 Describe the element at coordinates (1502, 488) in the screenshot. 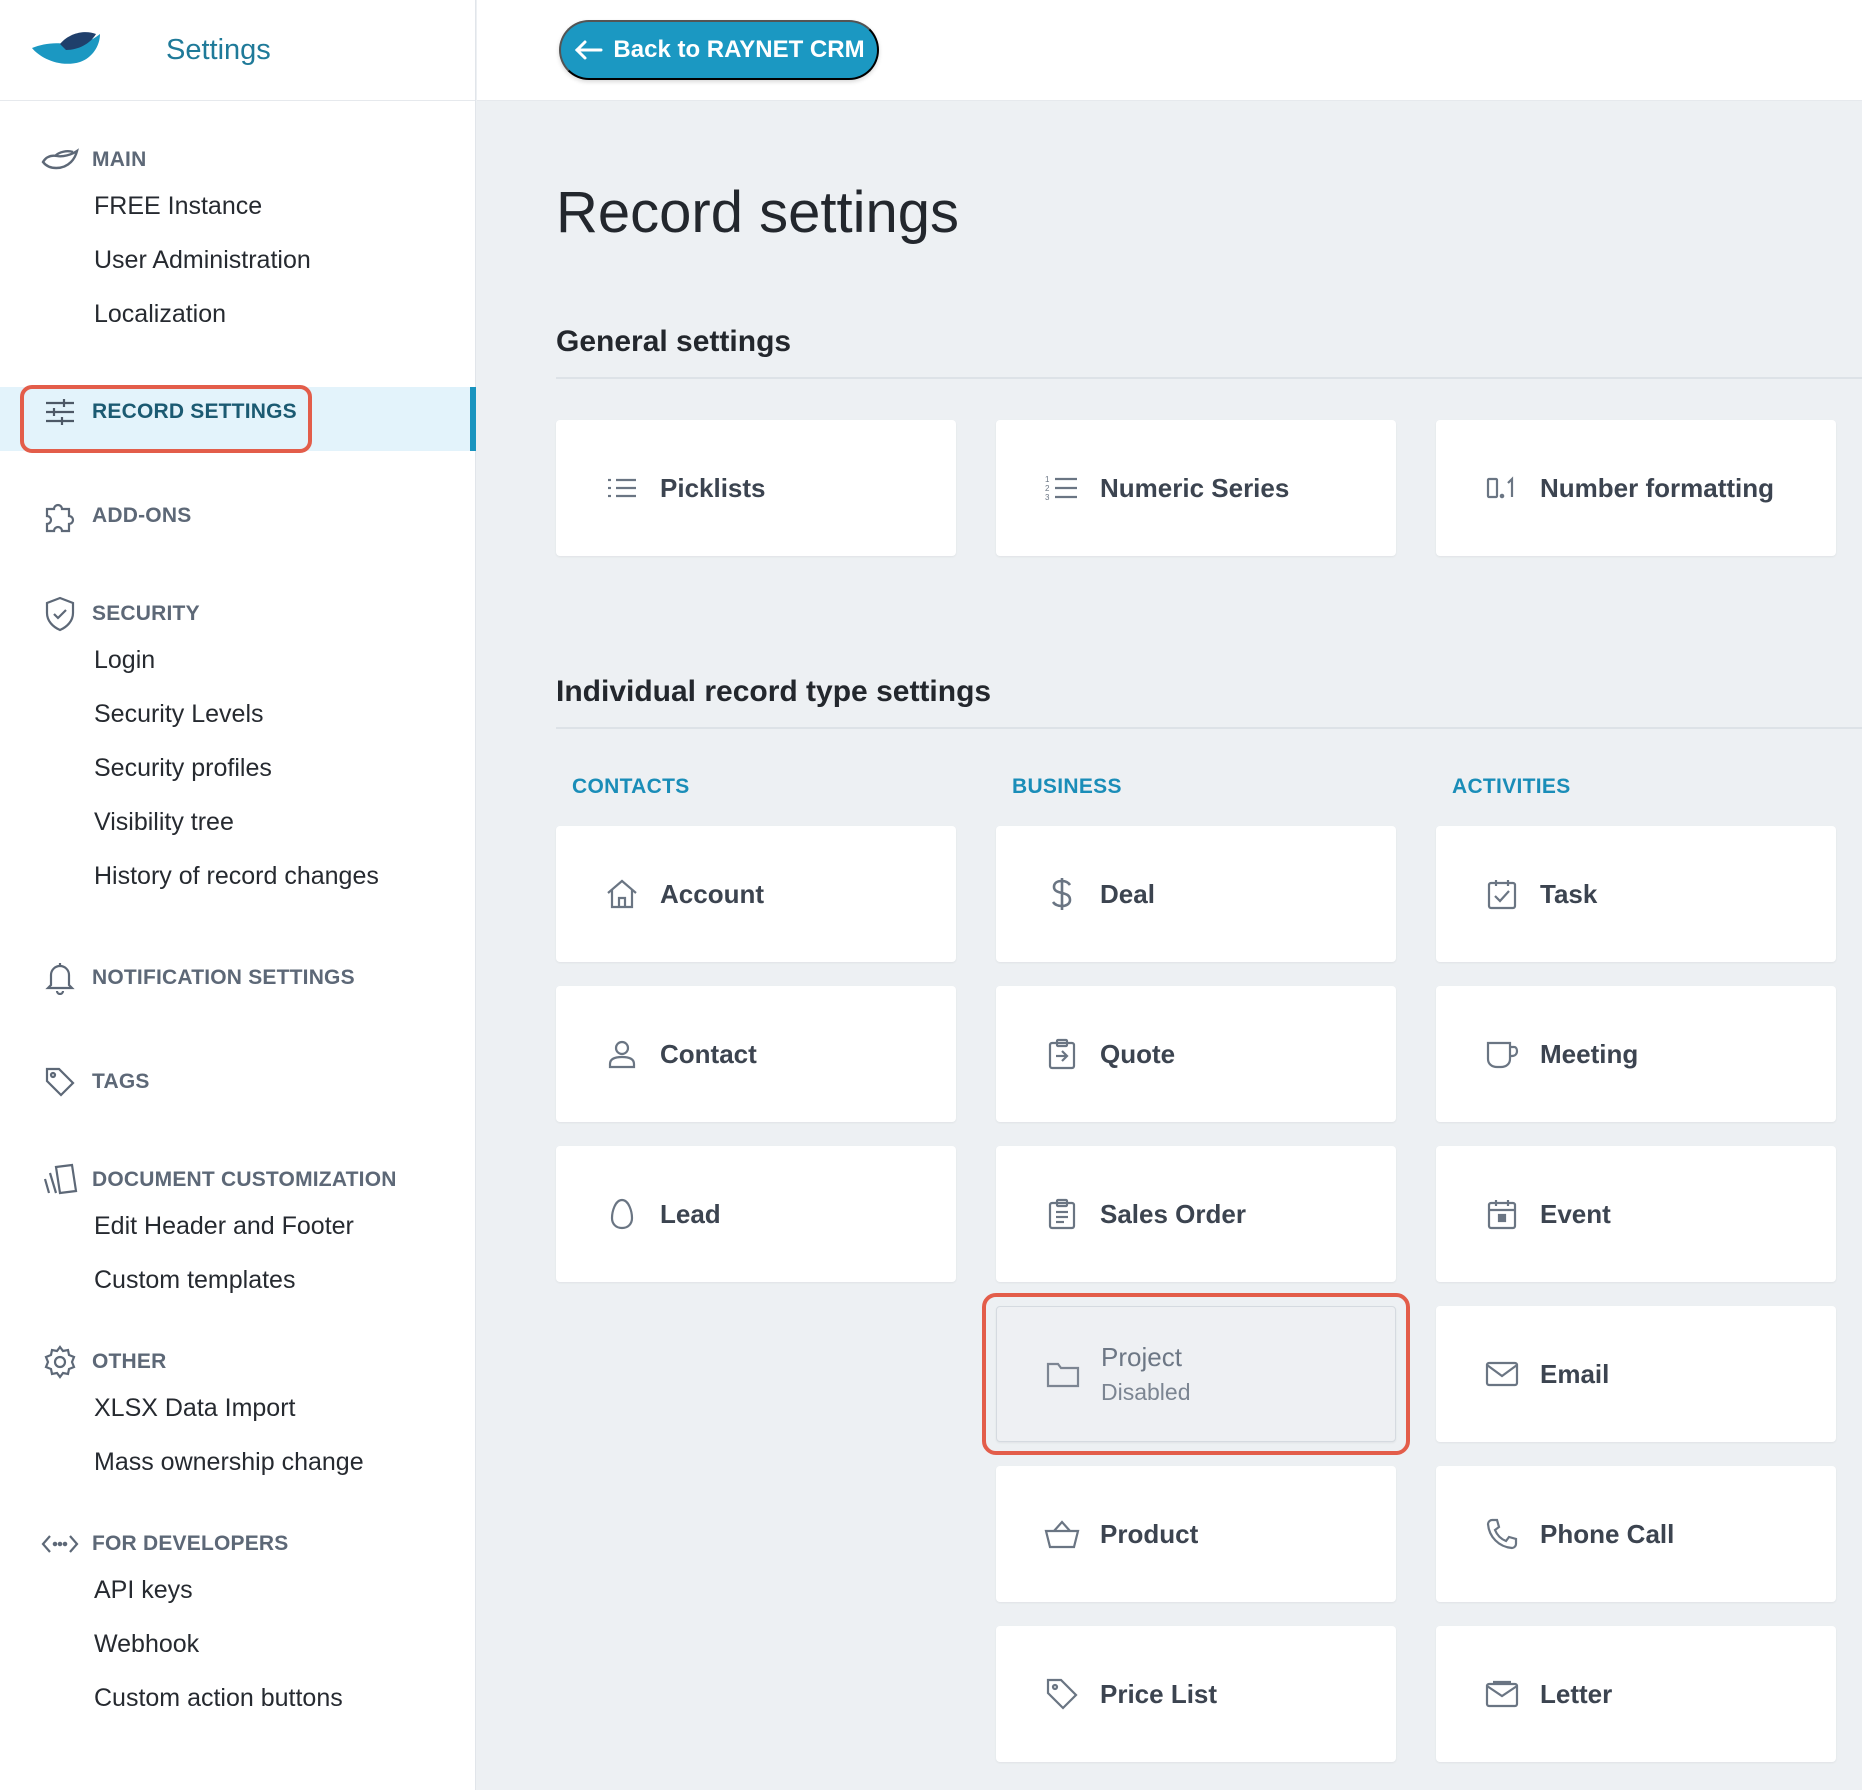

I see `number-format-icon` at that location.